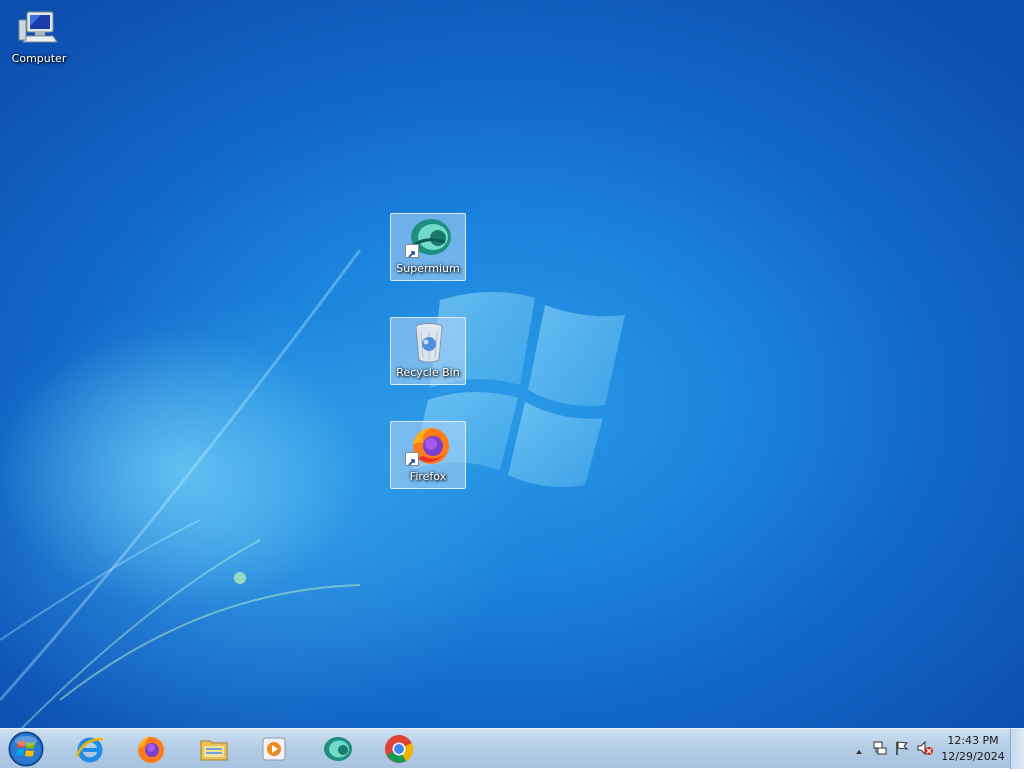  What do you see at coordinates (428, 268) in the screenshot?
I see `desktop-icon-label: Supermium` at bounding box center [428, 268].